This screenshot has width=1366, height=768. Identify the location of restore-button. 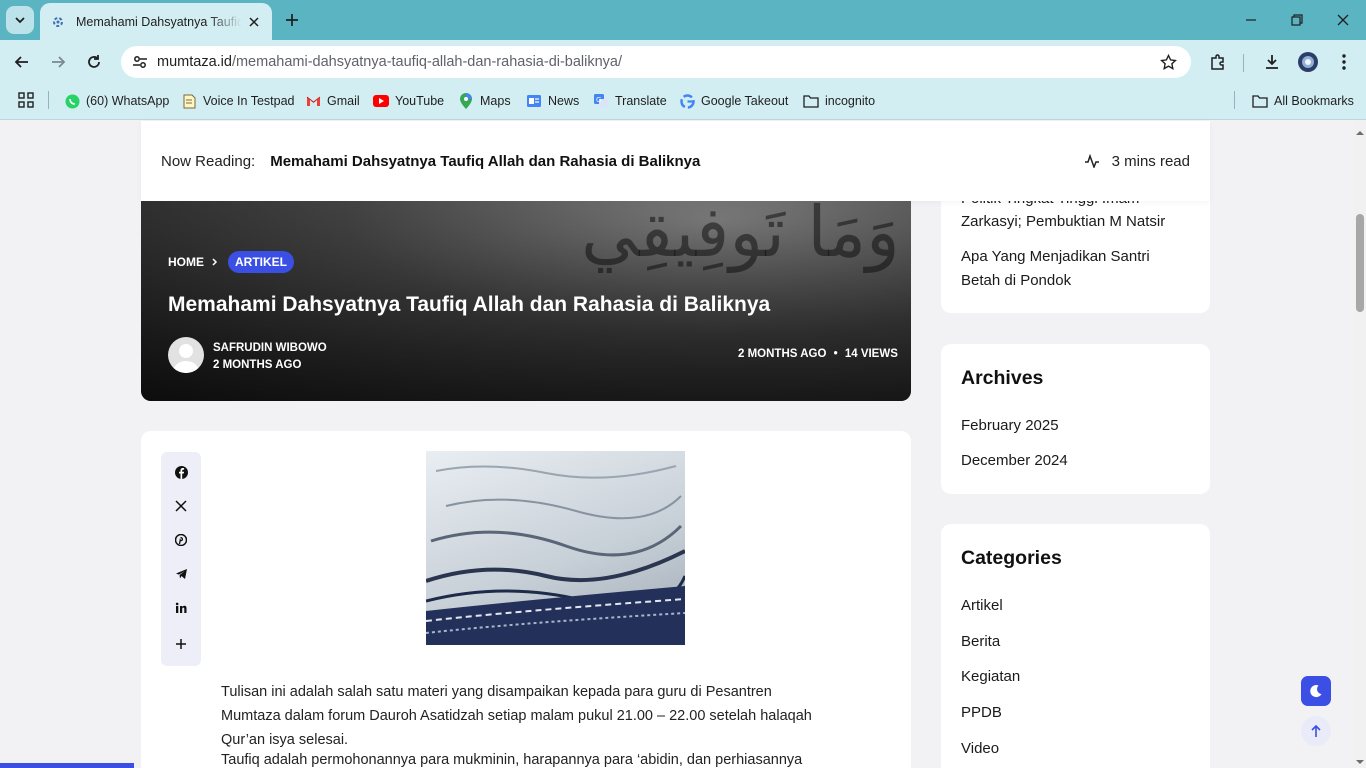
(1297, 20).